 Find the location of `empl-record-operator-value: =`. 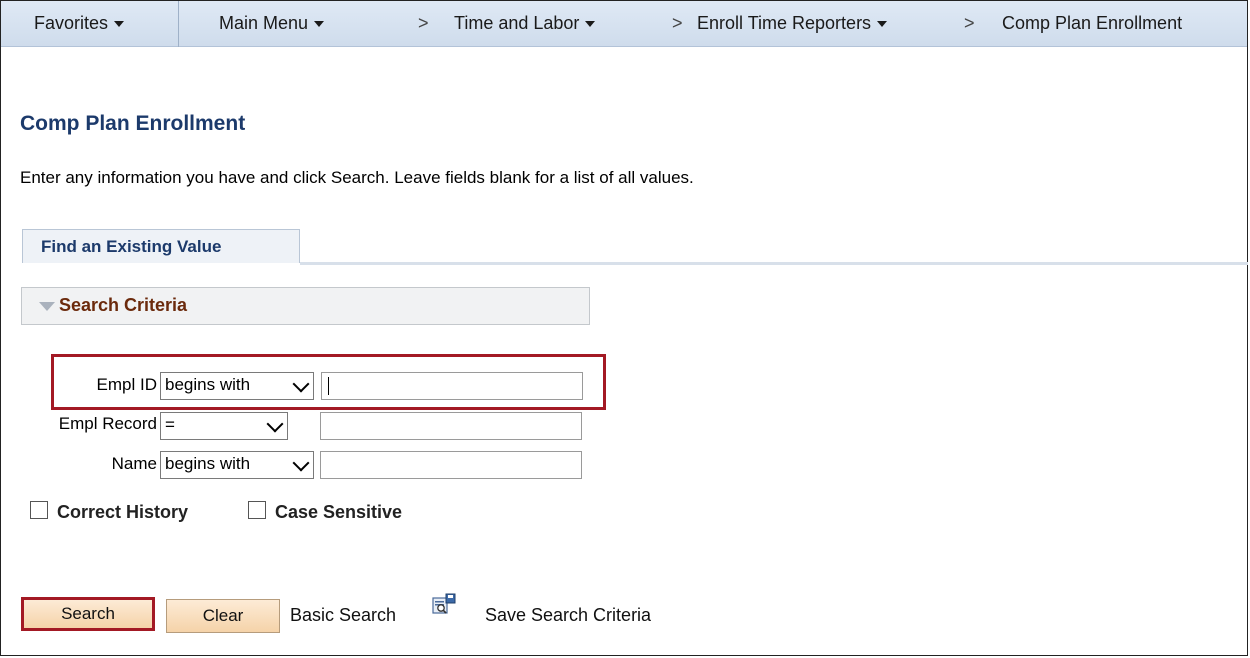

empl-record-operator-value: = is located at coordinates (170, 424).